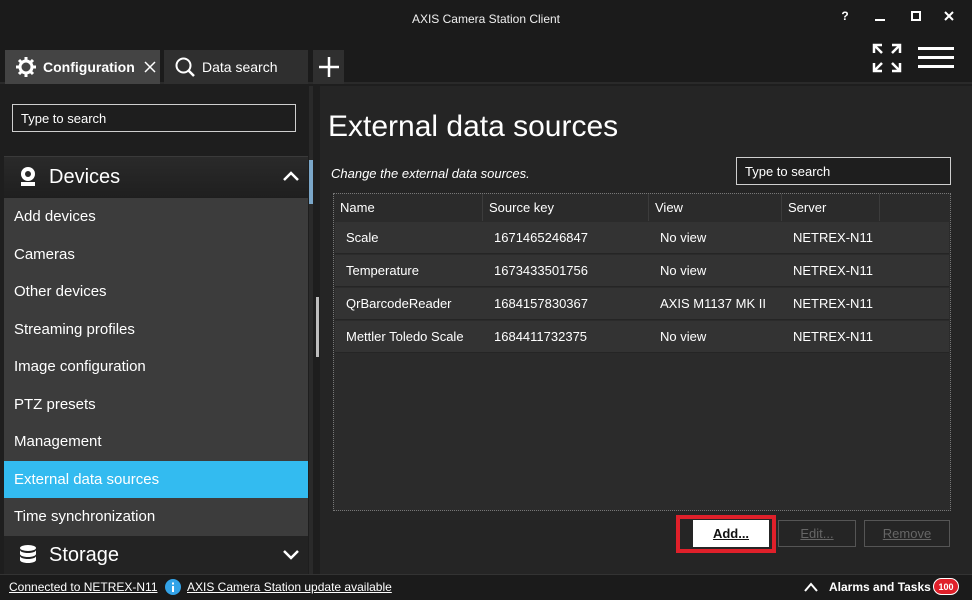 The image size is (972, 600). I want to click on sidebar-item-image-configuration: Image configuration, so click(156, 367).